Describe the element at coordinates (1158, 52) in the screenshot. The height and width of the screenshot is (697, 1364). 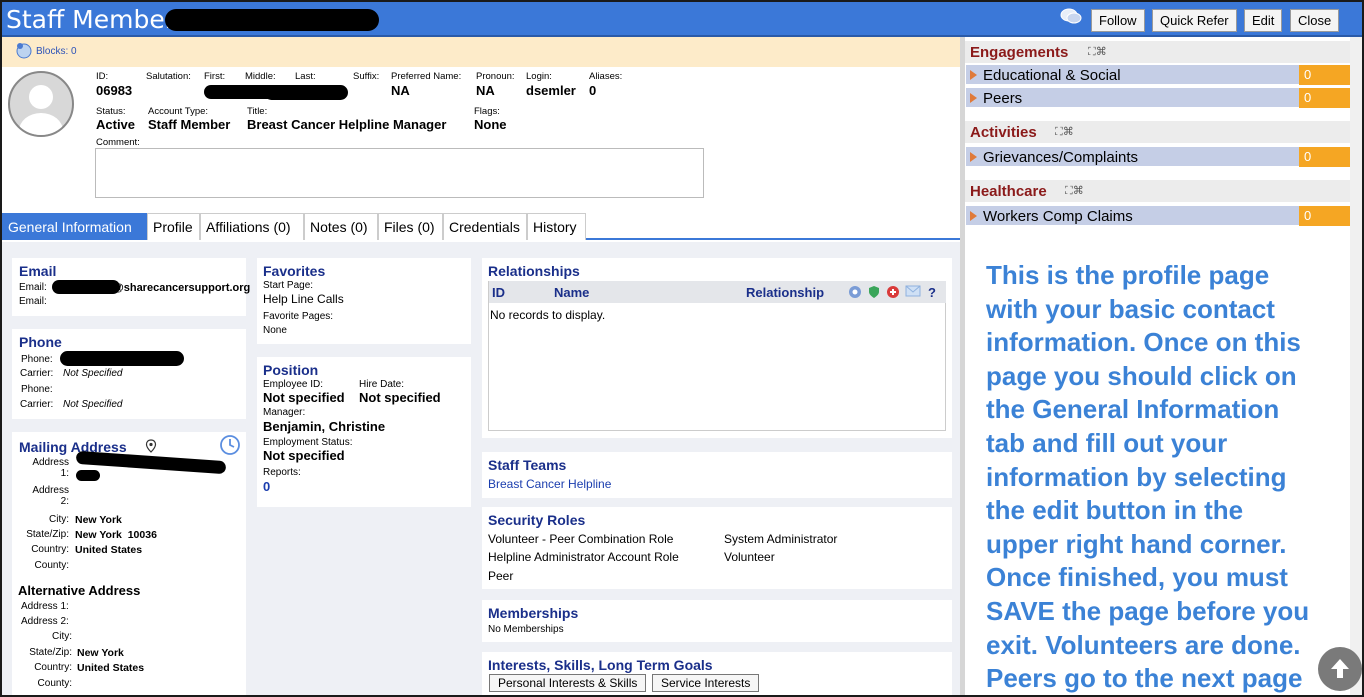
I see `engagements-header: Engagements ⛶⌘` at that location.